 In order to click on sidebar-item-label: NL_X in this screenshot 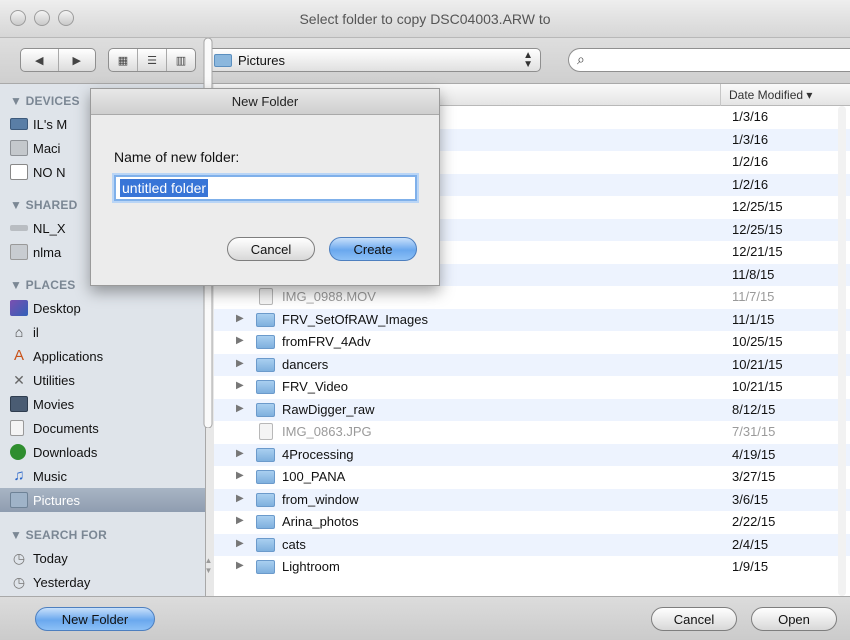, I will do `click(49, 228)`.